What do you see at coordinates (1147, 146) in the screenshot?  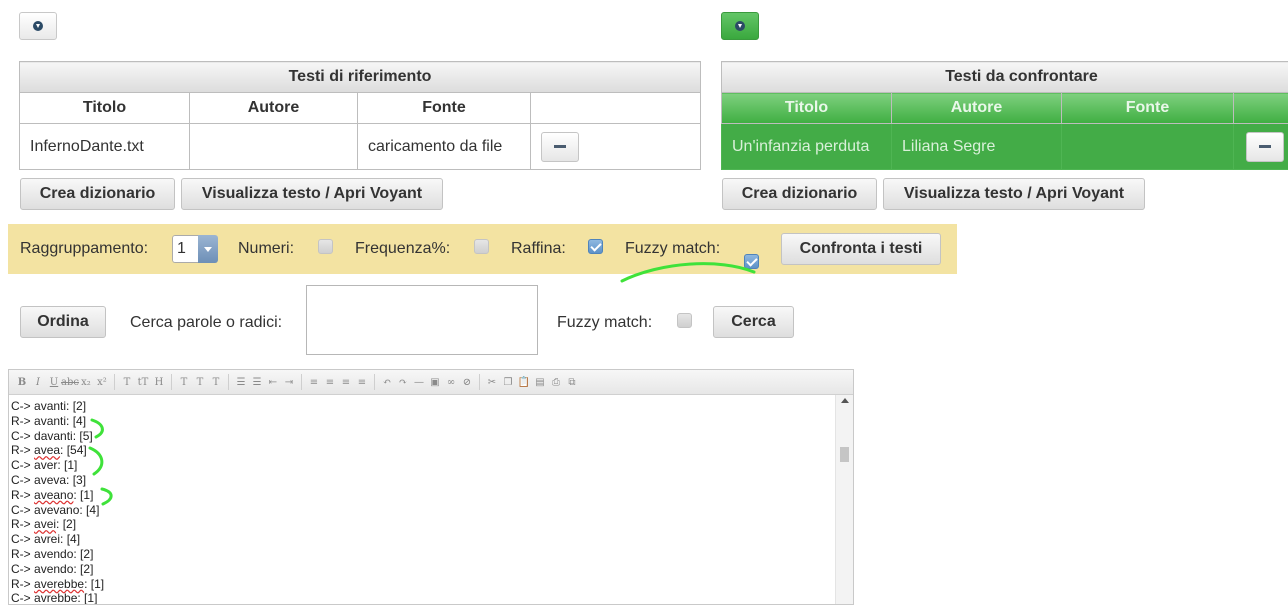 I see `cell-fonte` at bounding box center [1147, 146].